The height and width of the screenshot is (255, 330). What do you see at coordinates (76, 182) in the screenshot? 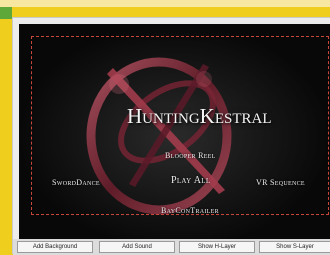
I see `menu-item-sword-dance: SwordDance` at bounding box center [76, 182].